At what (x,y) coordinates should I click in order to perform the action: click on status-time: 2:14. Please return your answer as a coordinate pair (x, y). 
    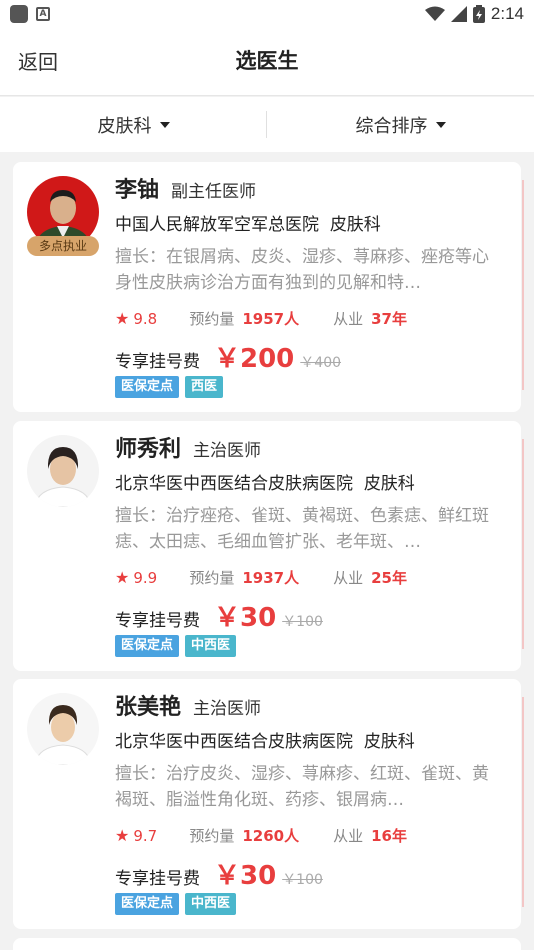
    Looking at the image, I should click on (507, 13).